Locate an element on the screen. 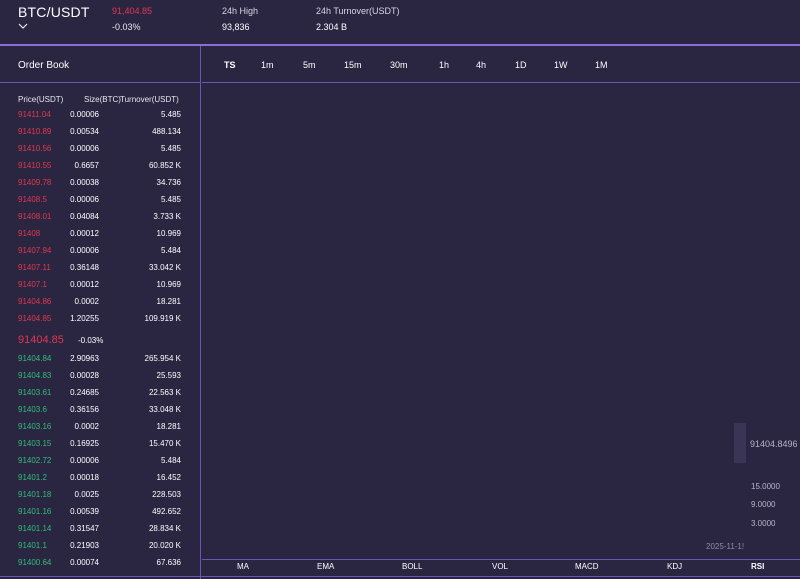  ask-row: 91409.78 0.00038 34.736 is located at coordinates (100, 186).